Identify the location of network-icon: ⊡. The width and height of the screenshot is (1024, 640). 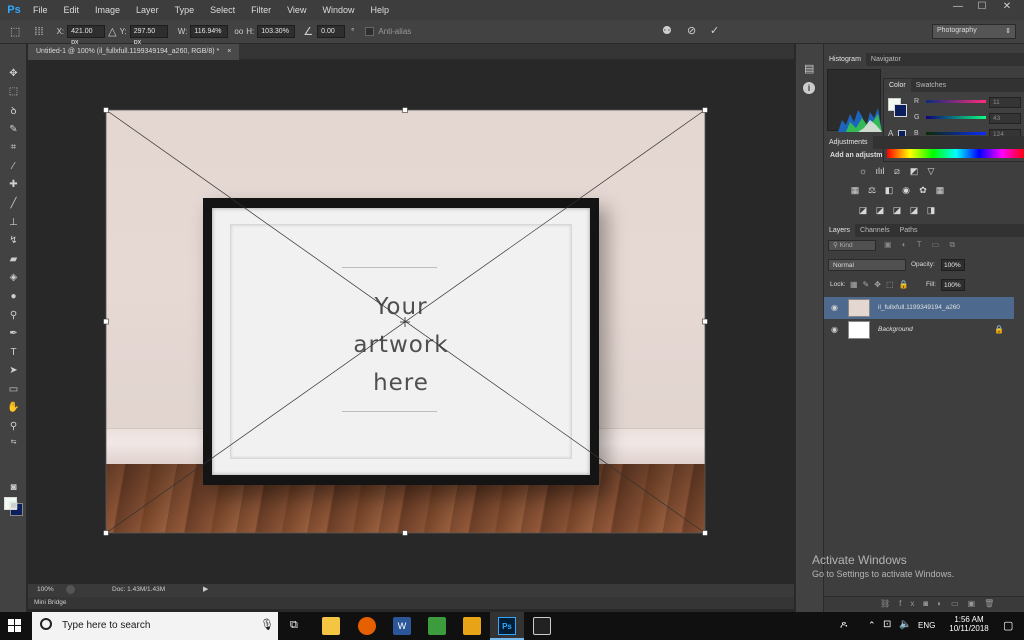
(887, 624).